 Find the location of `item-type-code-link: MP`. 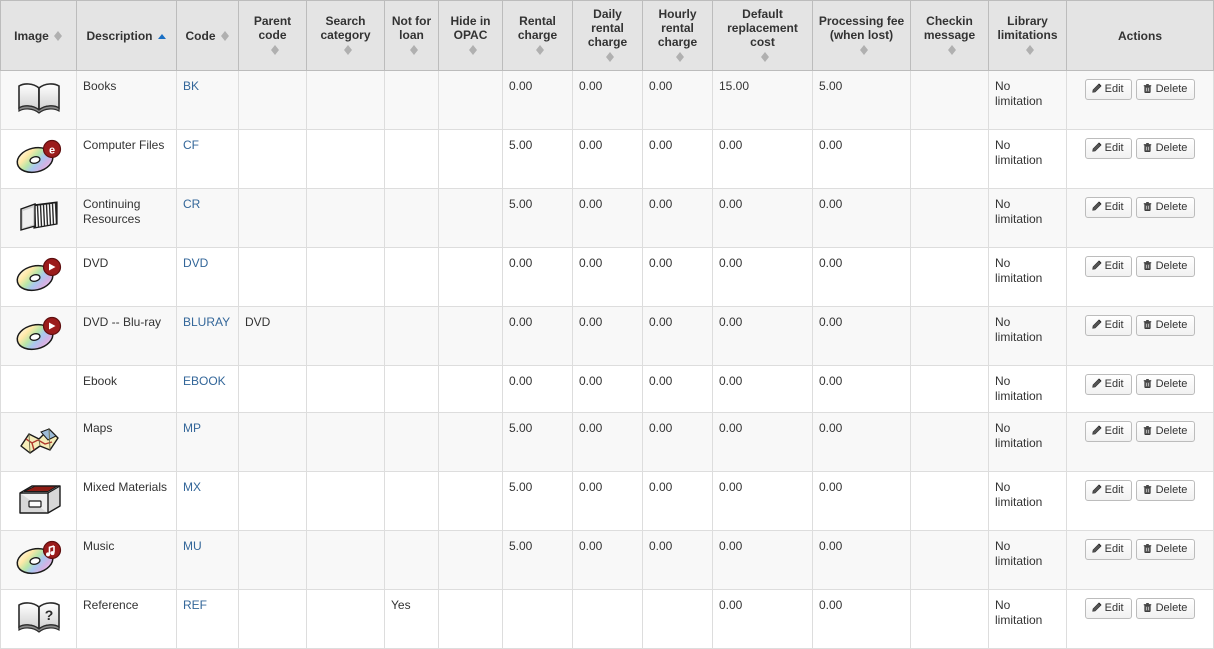

item-type-code-link: MP is located at coordinates (192, 428).